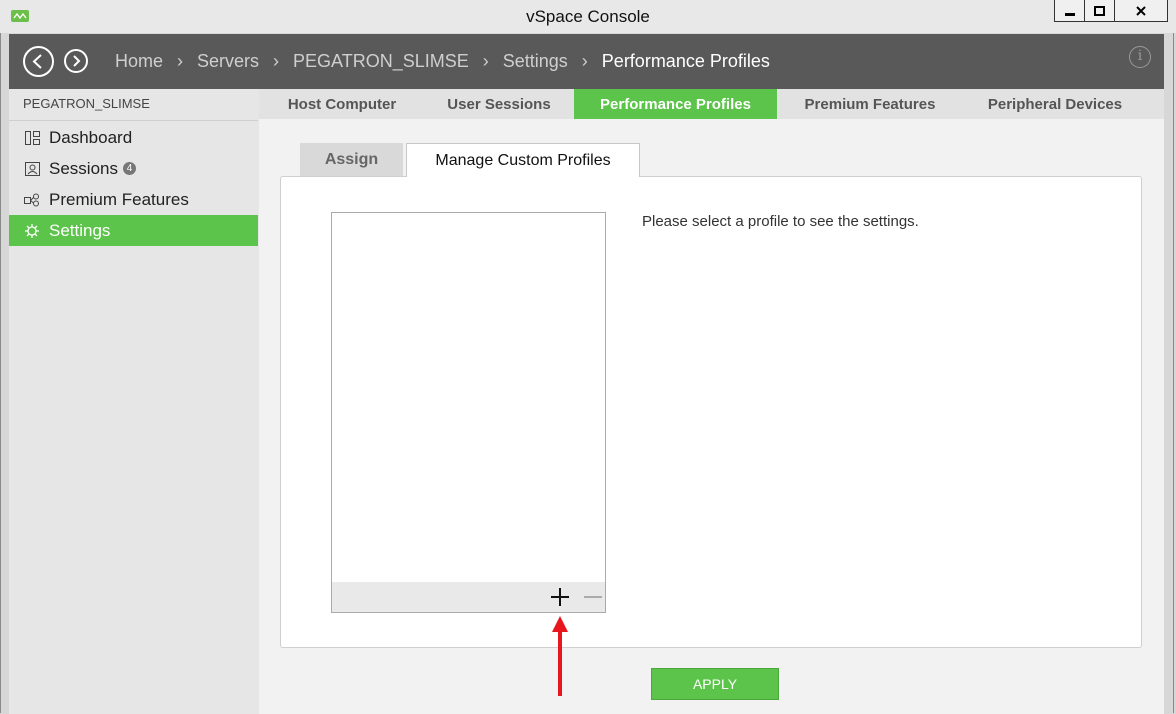 This screenshot has height=714, width=1176. I want to click on breadcrumb-current: Performance Profiles, so click(685, 61).